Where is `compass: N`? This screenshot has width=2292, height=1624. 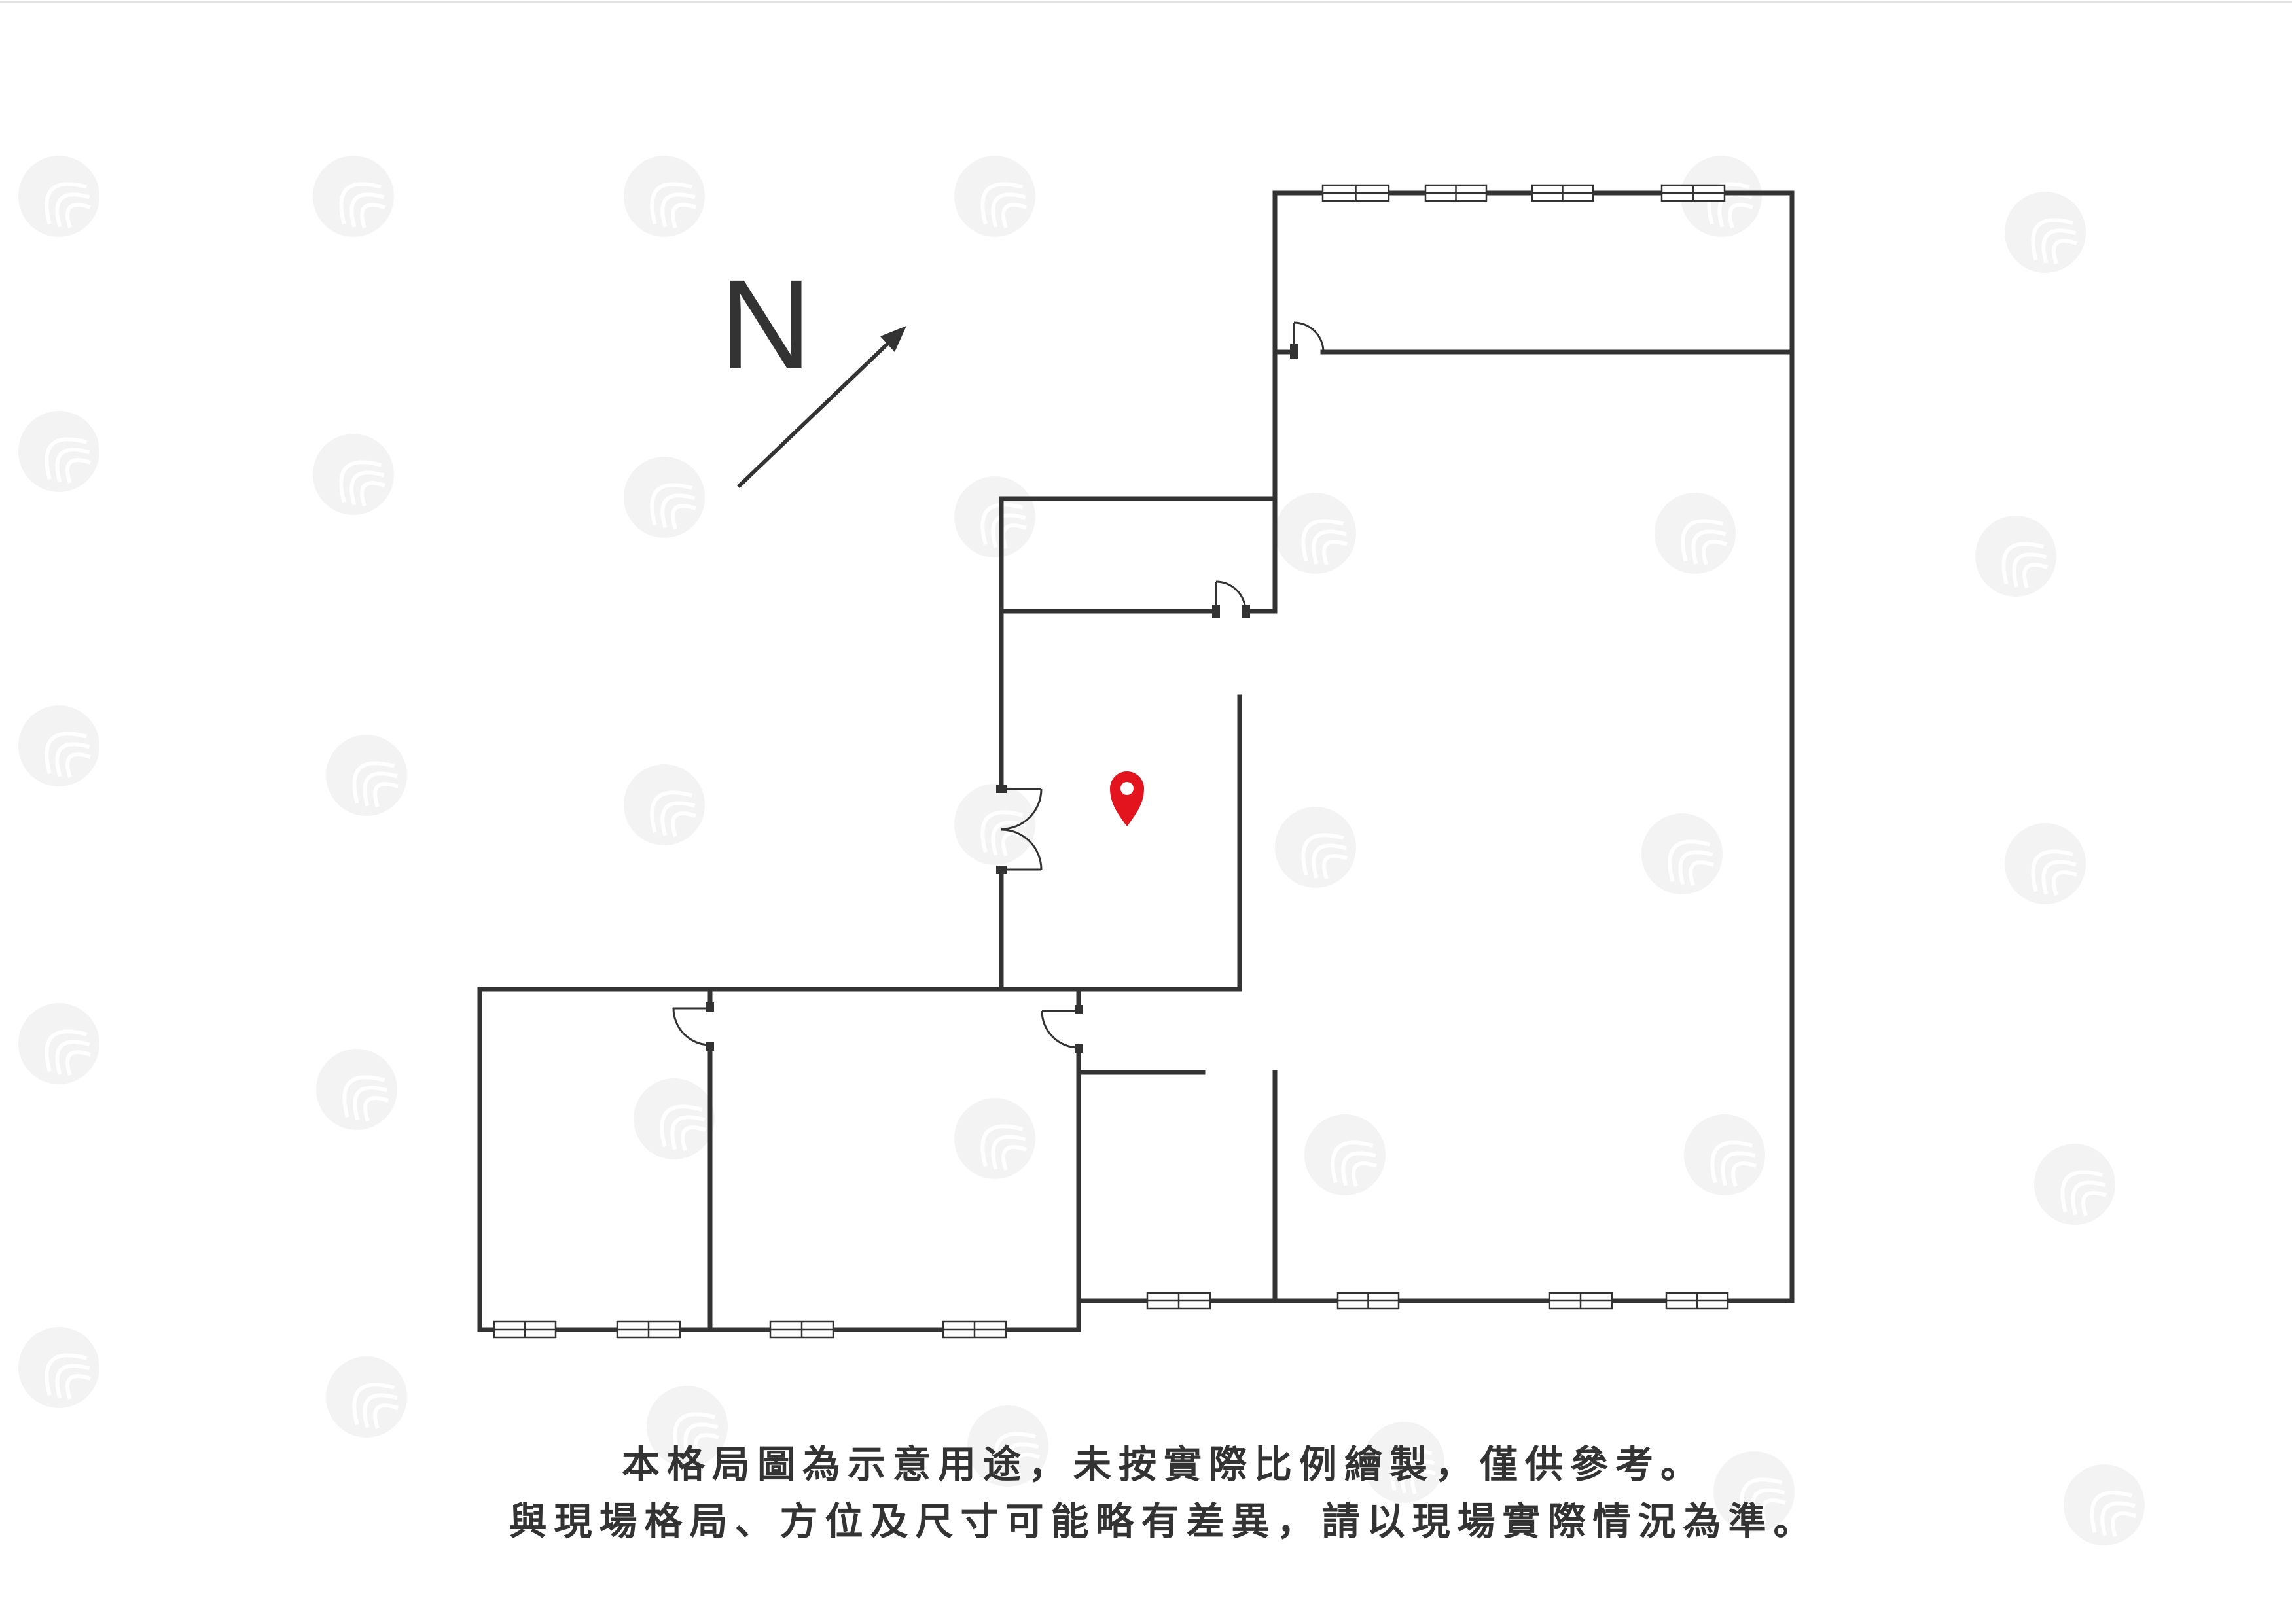 compass: N is located at coordinates (813, 371).